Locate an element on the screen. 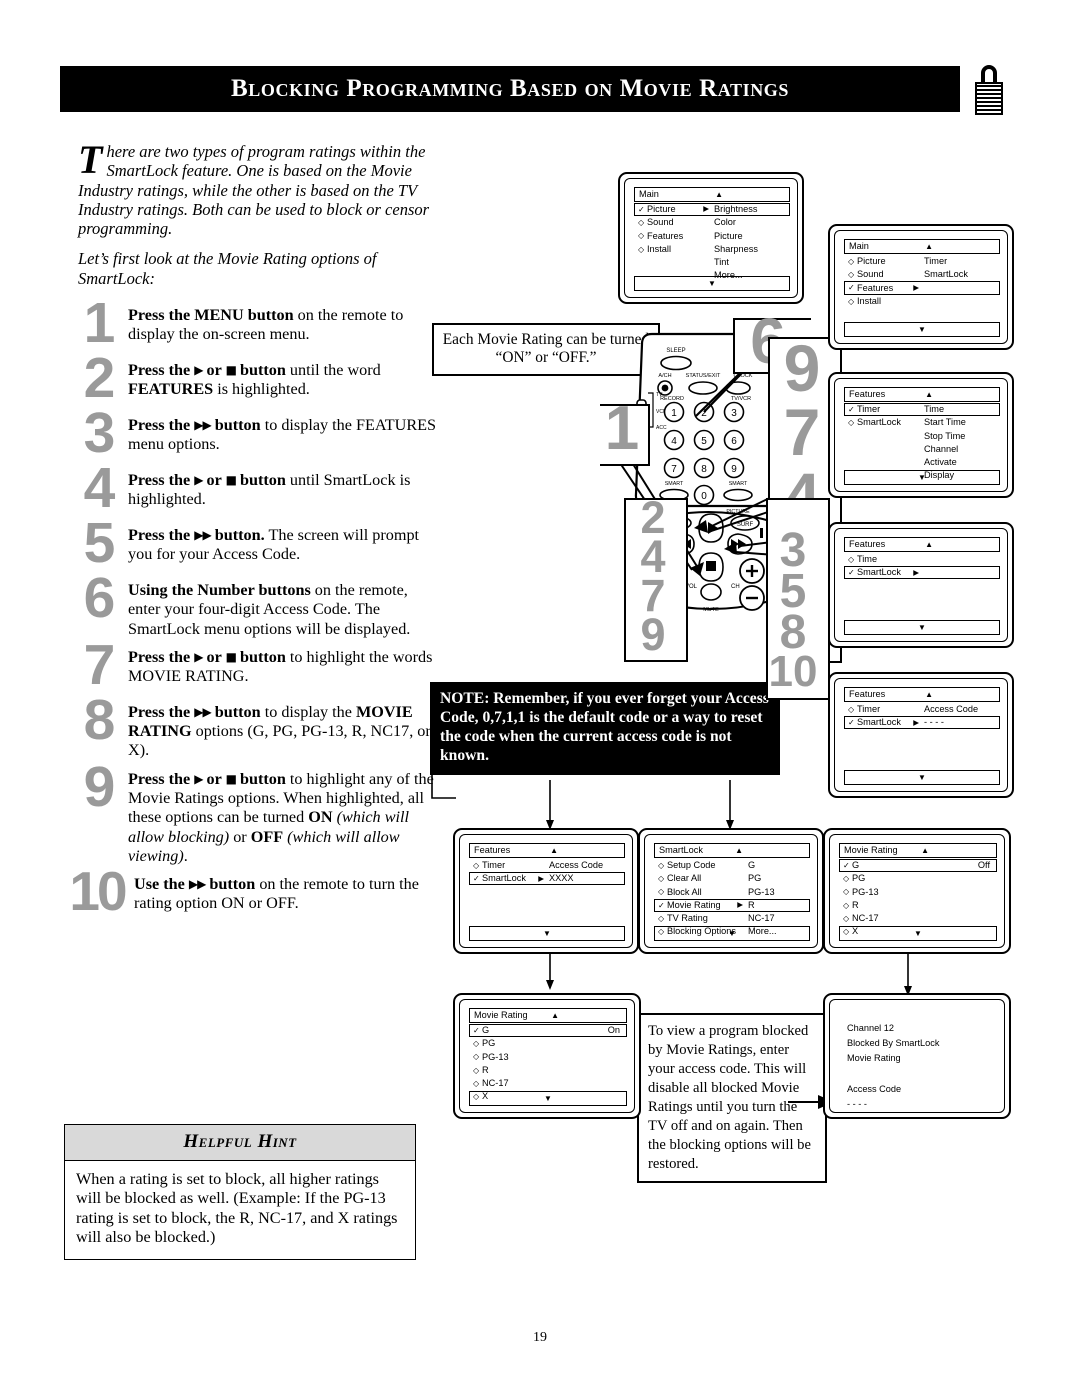 The width and height of the screenshot is (1080, 1397). osd-row-g: ✓ G On is located at coordinates (548, 1031).